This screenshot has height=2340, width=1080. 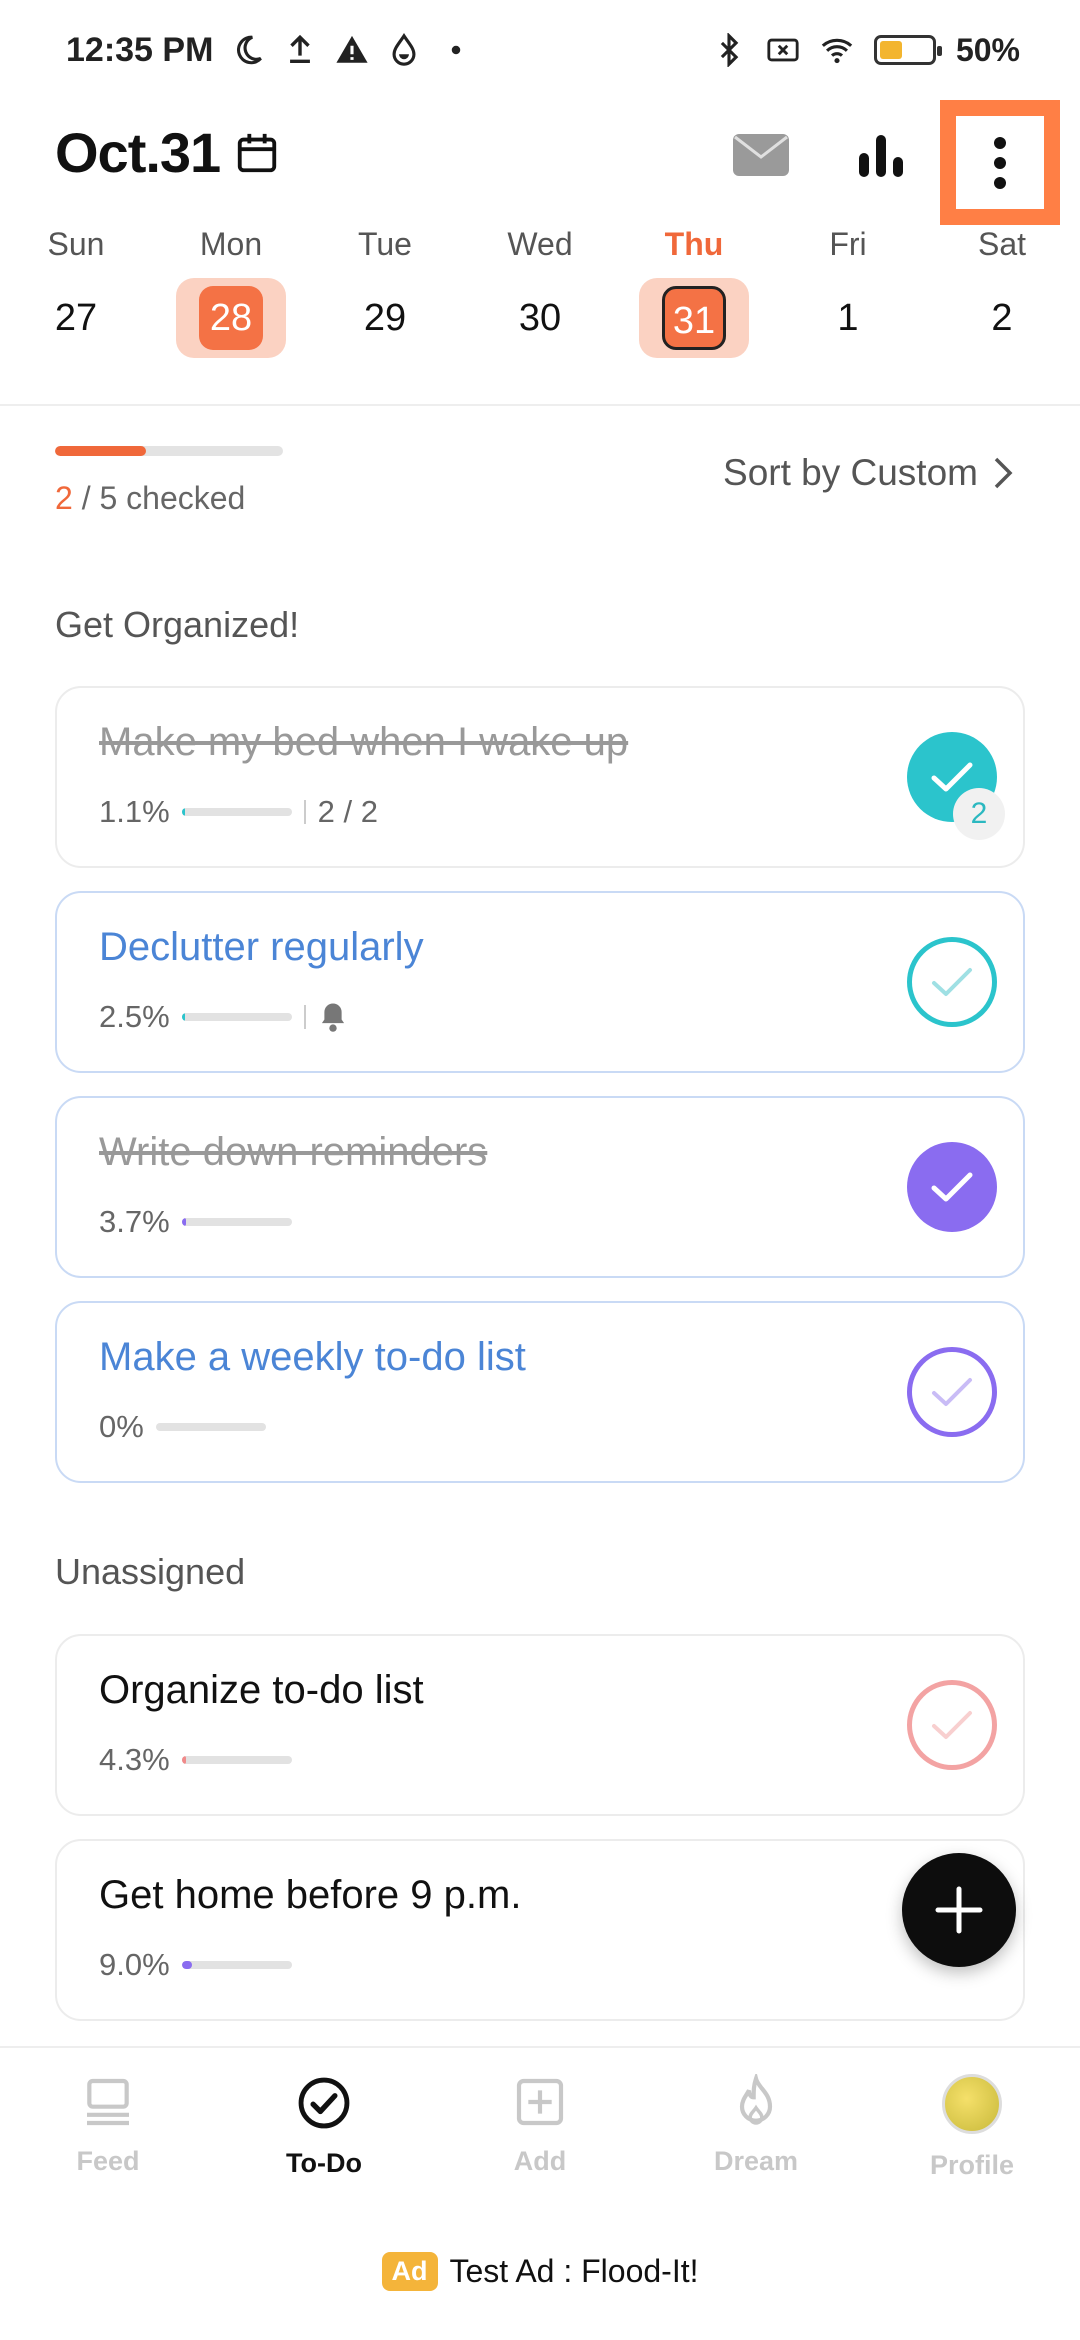 What do you see at coordinates (134, 1759) in the screenshot?
I see `task-percent: 4.3%` at bounding box center [134, 1759].